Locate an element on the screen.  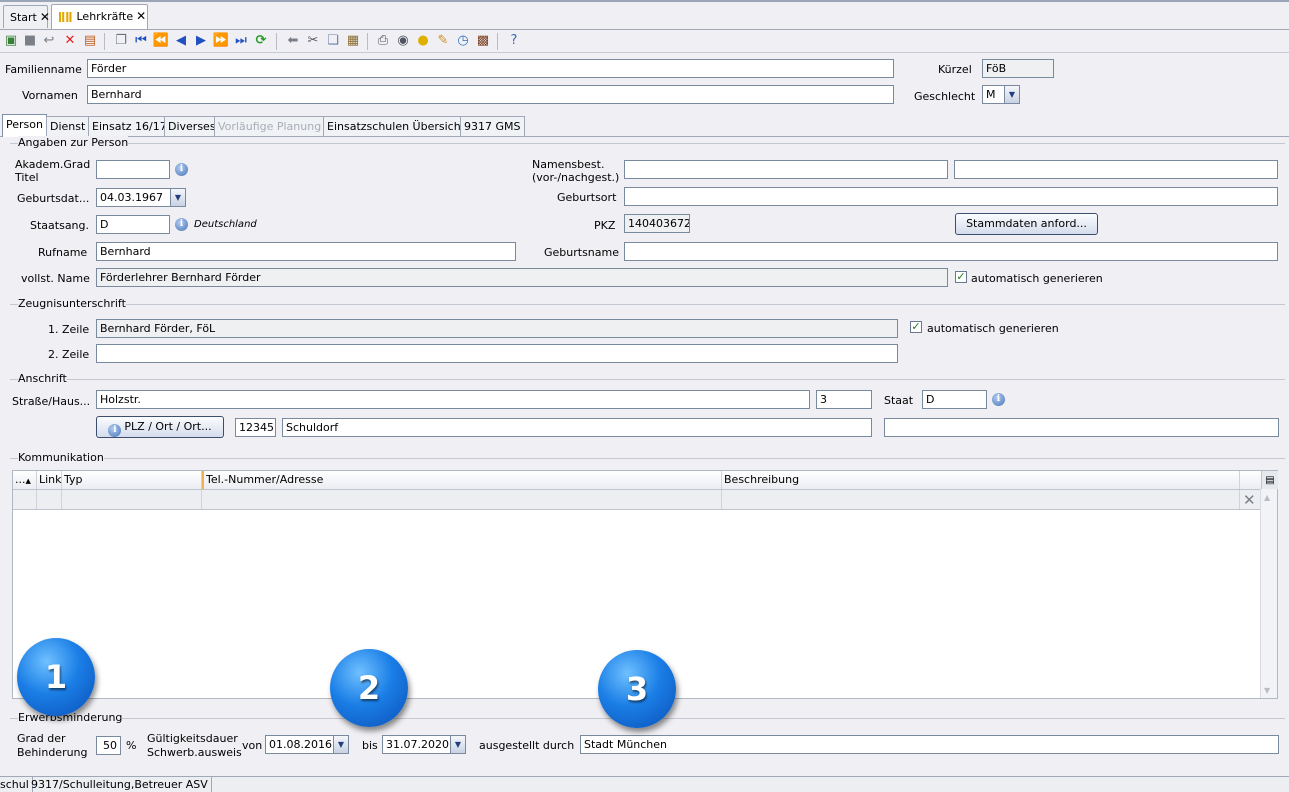
column-header-sort: ...▲ is located at coordinates (25, 480).